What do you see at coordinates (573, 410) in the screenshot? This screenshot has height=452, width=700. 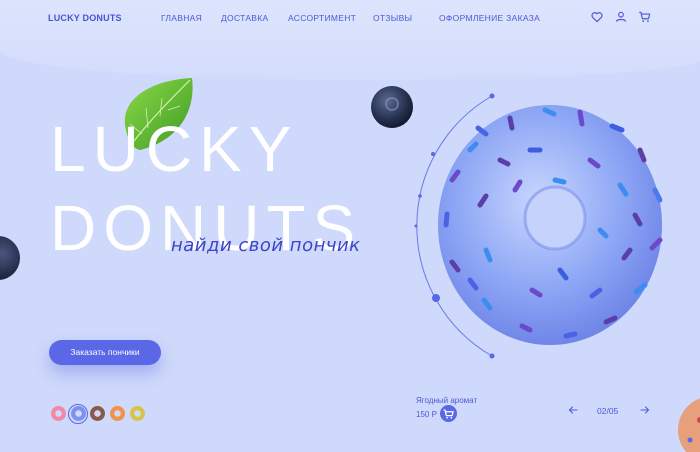 I see `arrow-left-icon` at bounding box center [573, 410].